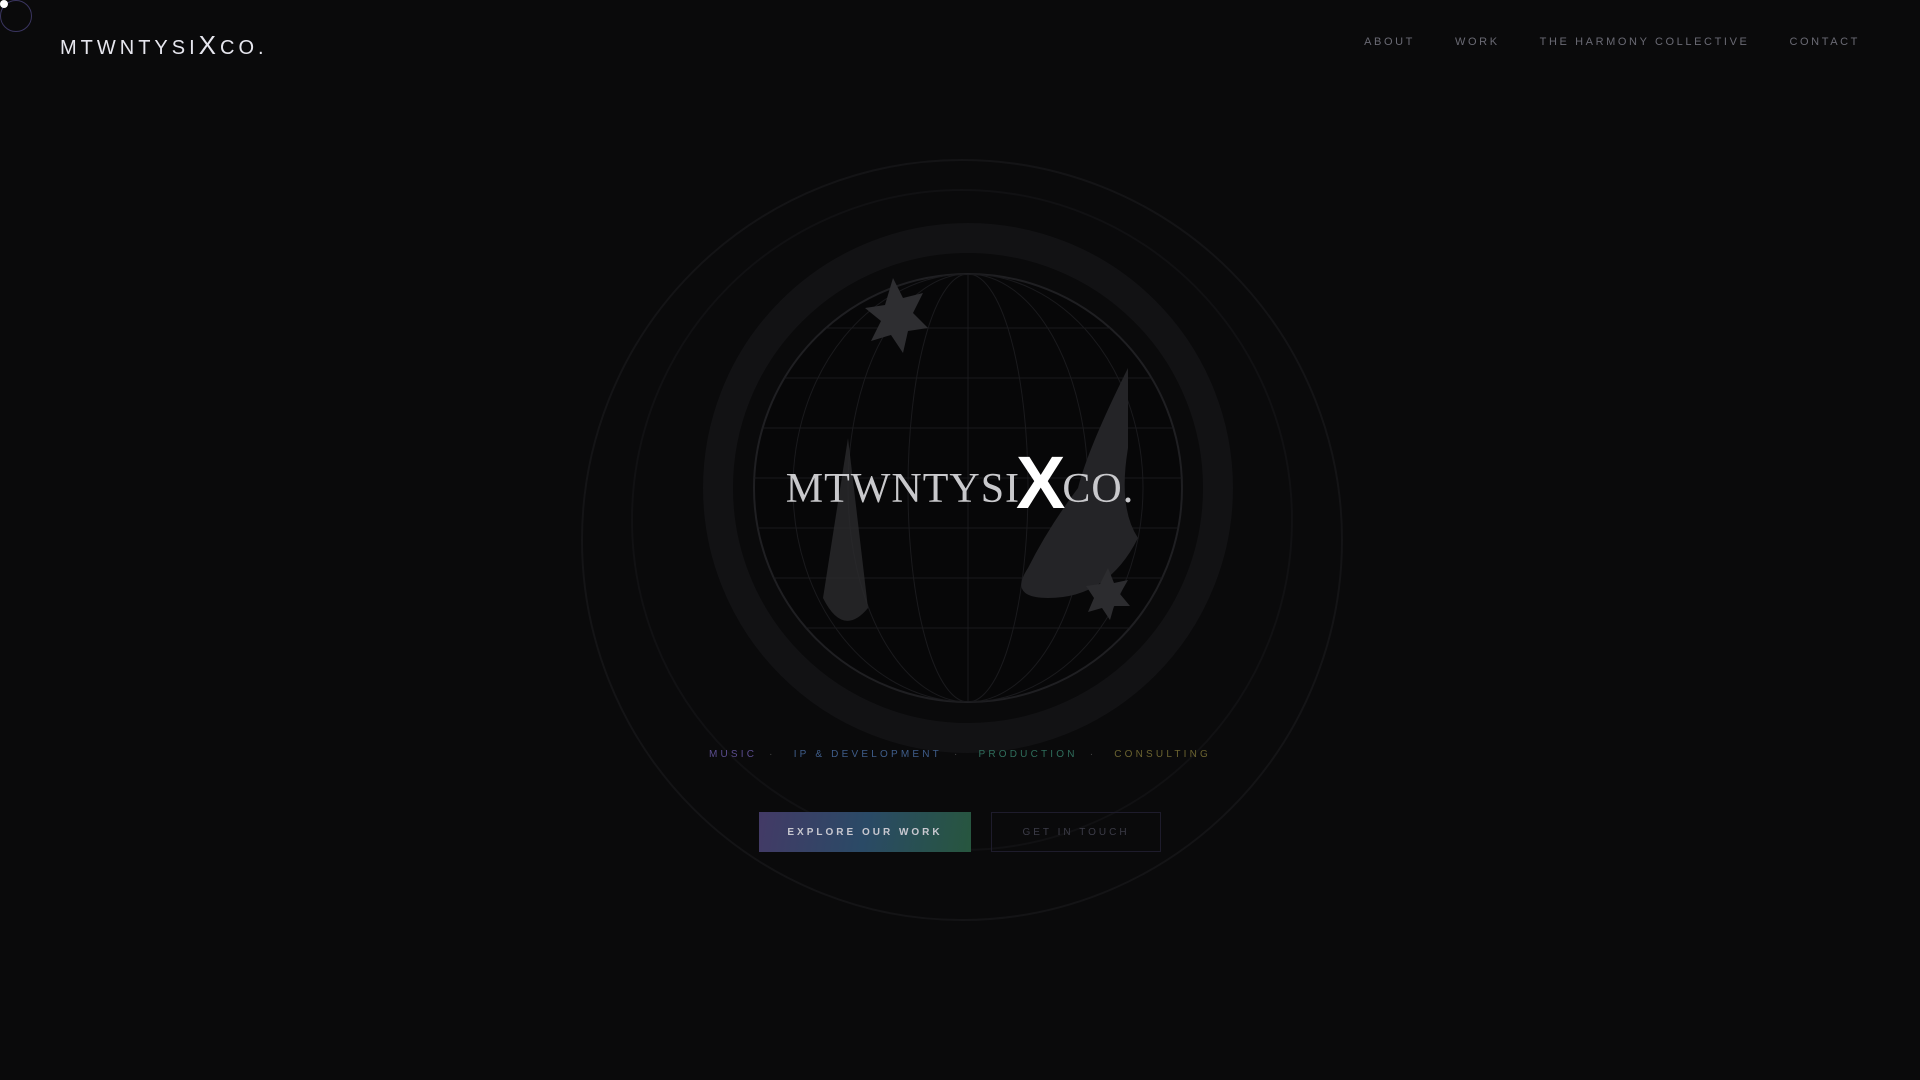 Image resolution: width=1920 pixels, height=1080 pixels. I want to click on service-ip-development: IP & DEVELOPMENT, so click(867, 754).